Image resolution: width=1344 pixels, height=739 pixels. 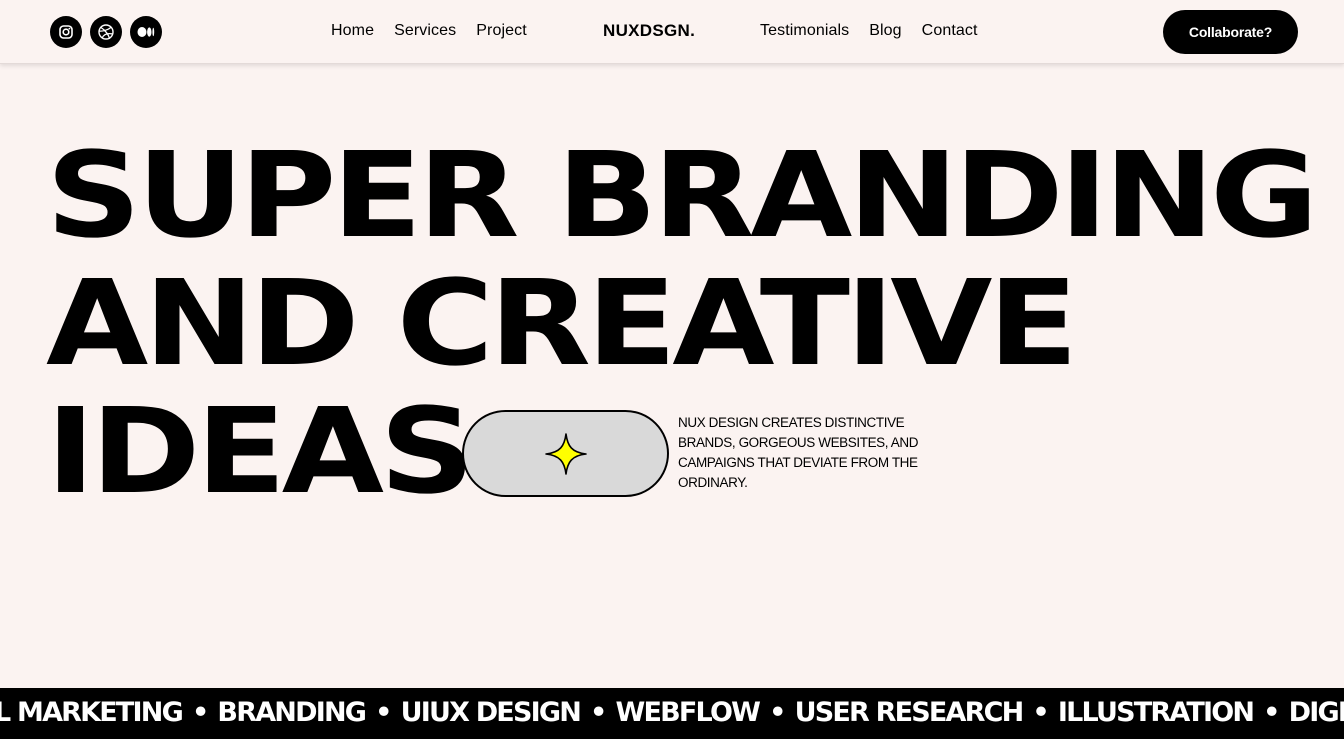 I want to click on social-links, so click(x=106, y=32).